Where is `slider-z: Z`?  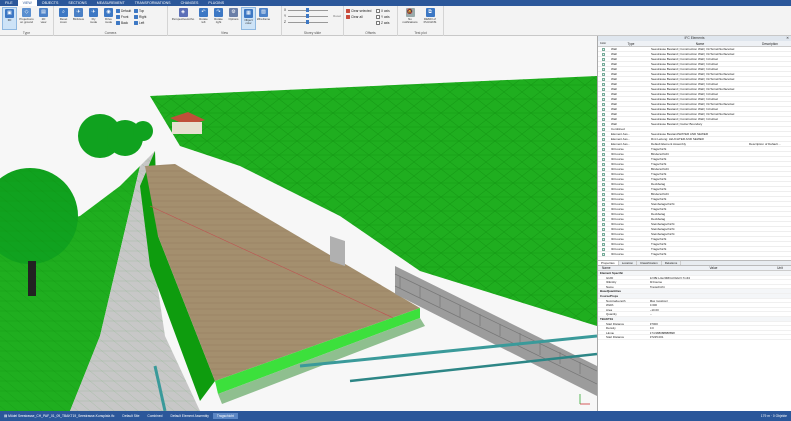
slider-z: Z is located at coordinates (312, 22).